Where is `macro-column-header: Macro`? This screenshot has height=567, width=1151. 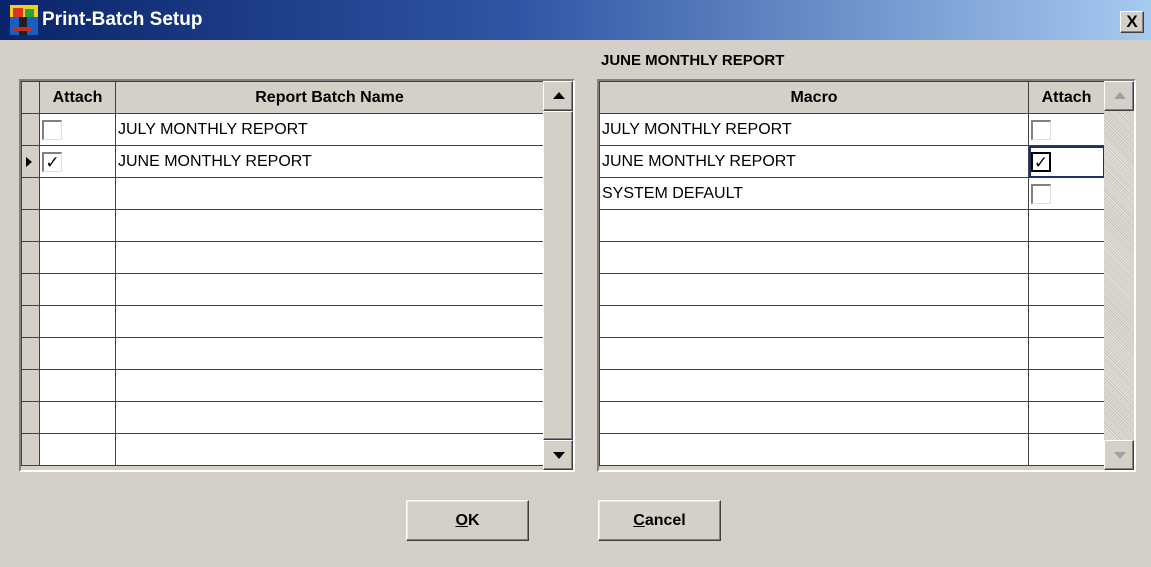
macro-column-header: Macro is located at coordinates (814, 97).